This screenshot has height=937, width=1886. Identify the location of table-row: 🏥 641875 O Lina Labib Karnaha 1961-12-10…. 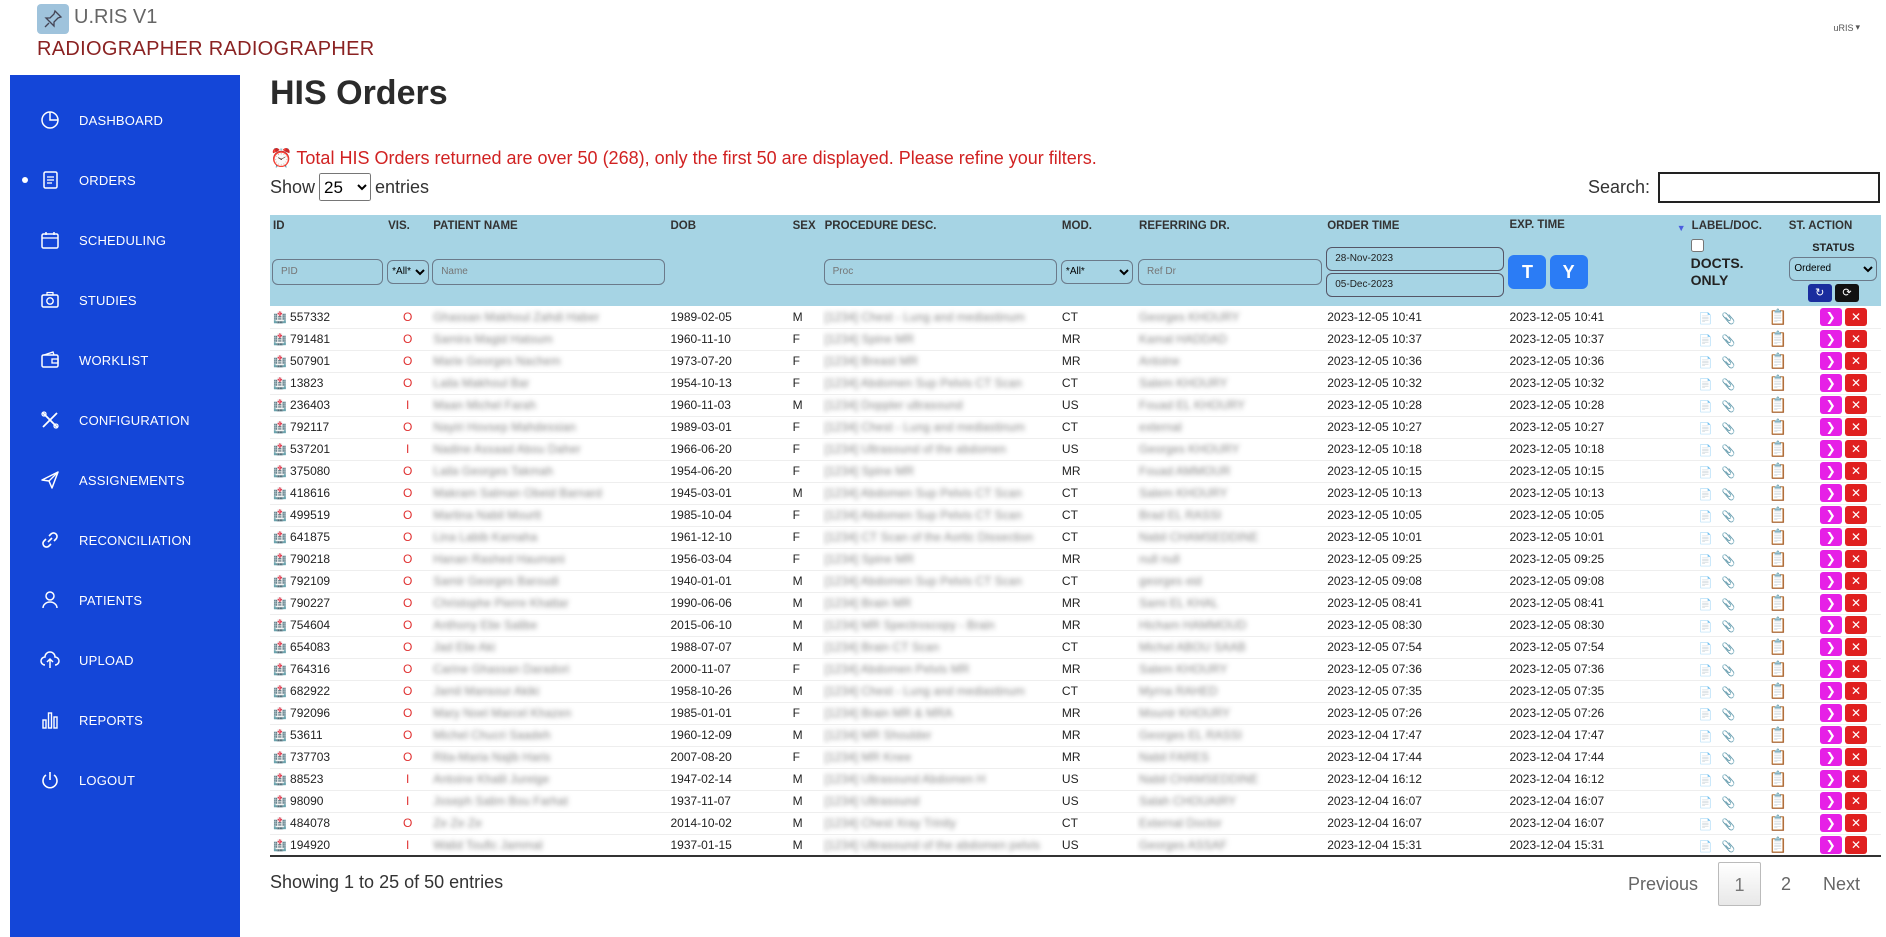
(1075, 537).